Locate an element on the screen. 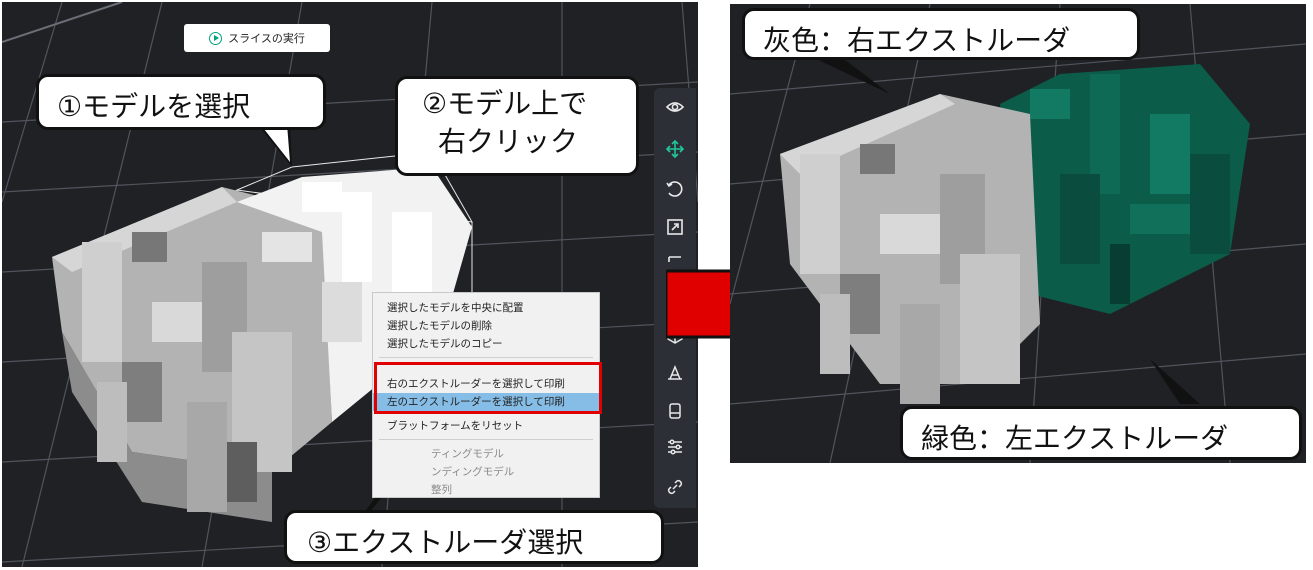 This screenshot has width=1313, height=570. callout-select-model: ①モデルを選択 is located at coordinates (181, 102).